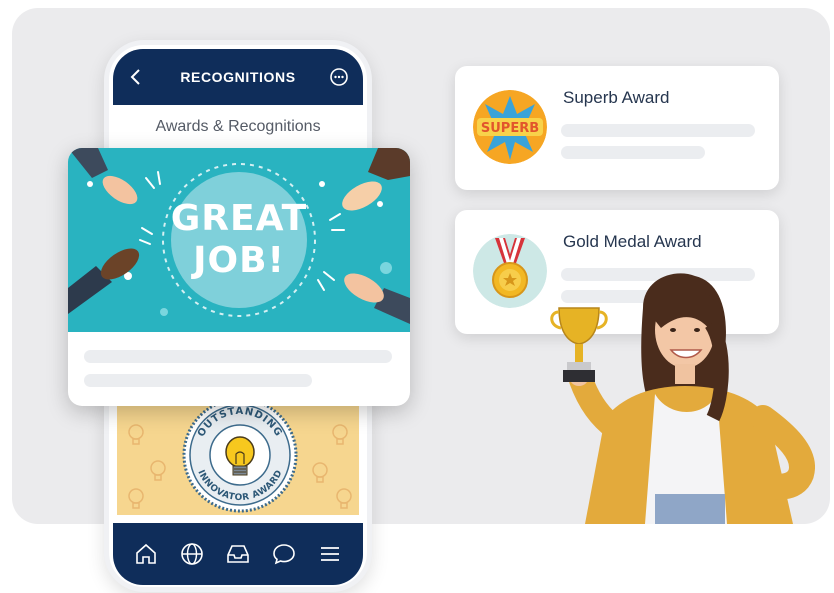 This screenshot has width=834, height=593. I want to click on superb-badge-icon: SUPERB, so click(510, 127).